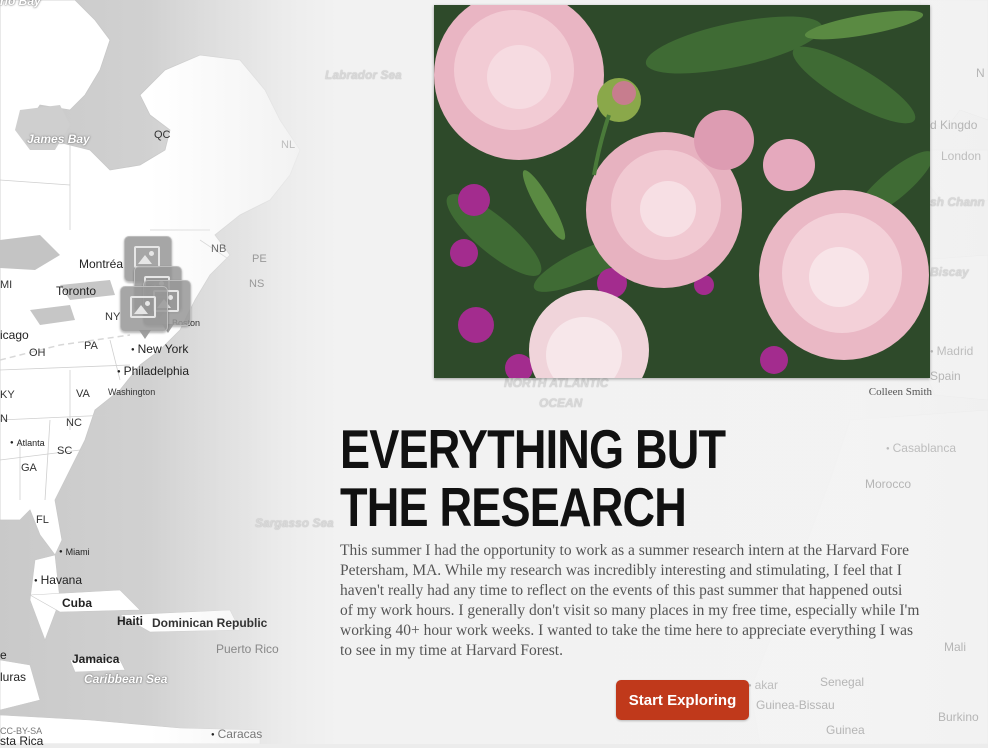 This screenshot has width=988, height=748. What do you see at coordinates (259, 259) in the screenshot?
I see `map-label-pe: PE` at bounding box center [259, 259].